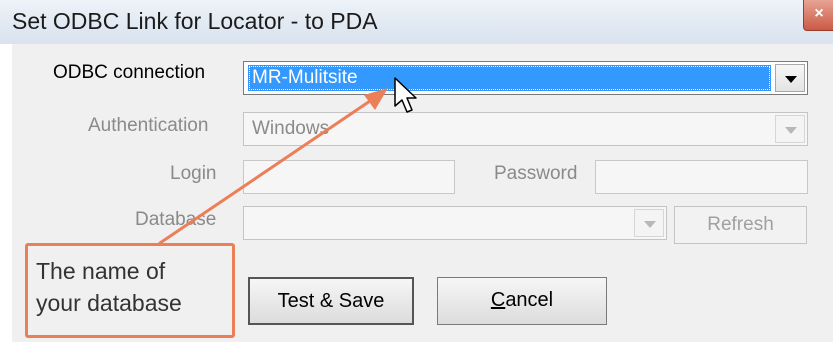 This screenshot has width=833, height=342. Describe the element at coordinates (265, 172) in the screenshot. I see `annotation-arrow` at that location.